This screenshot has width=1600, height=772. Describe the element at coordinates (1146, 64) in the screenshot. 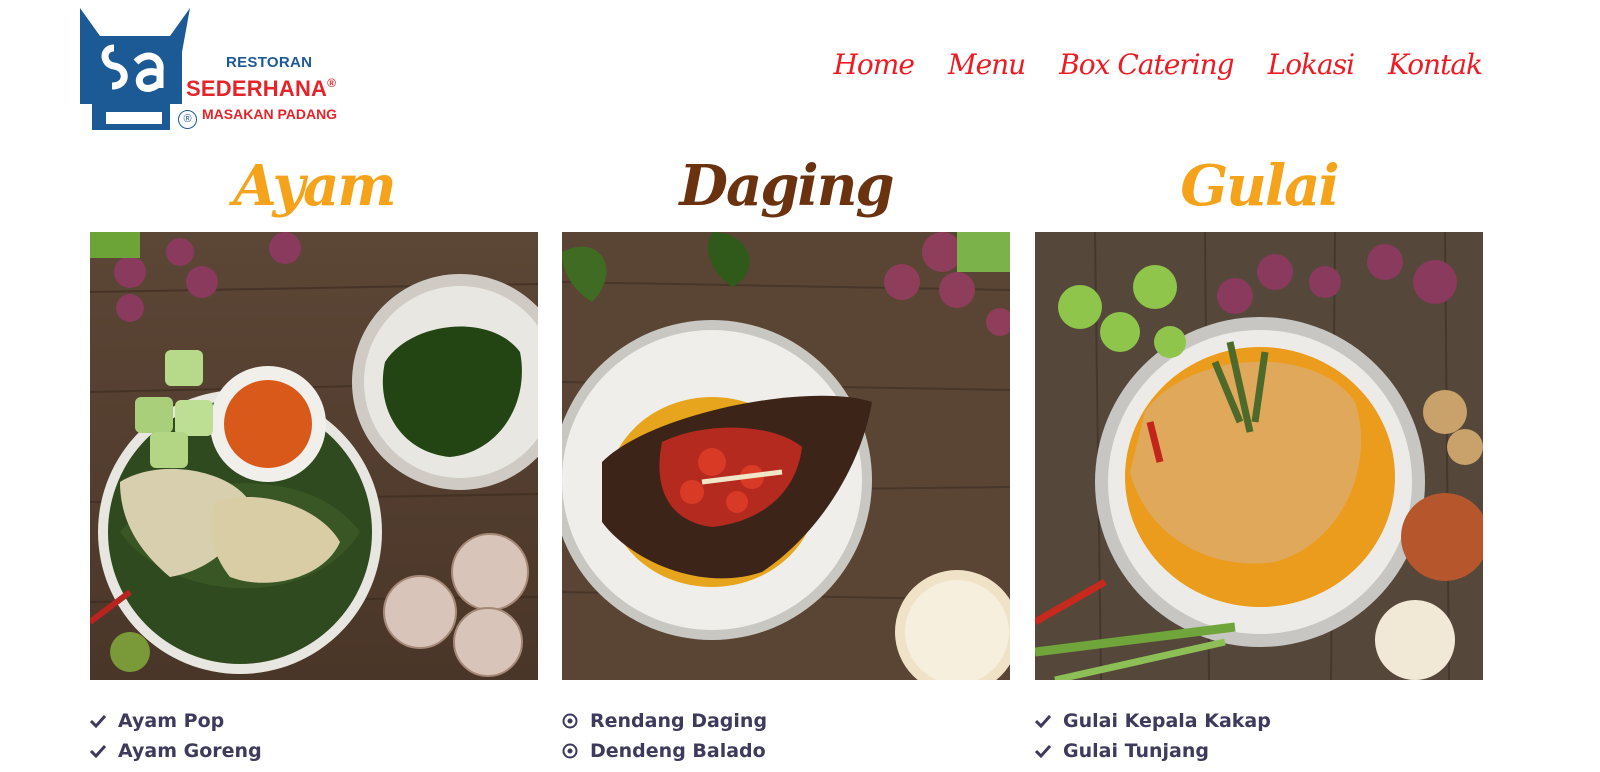

I see `nav-box-catering: Box Catering` at that location.